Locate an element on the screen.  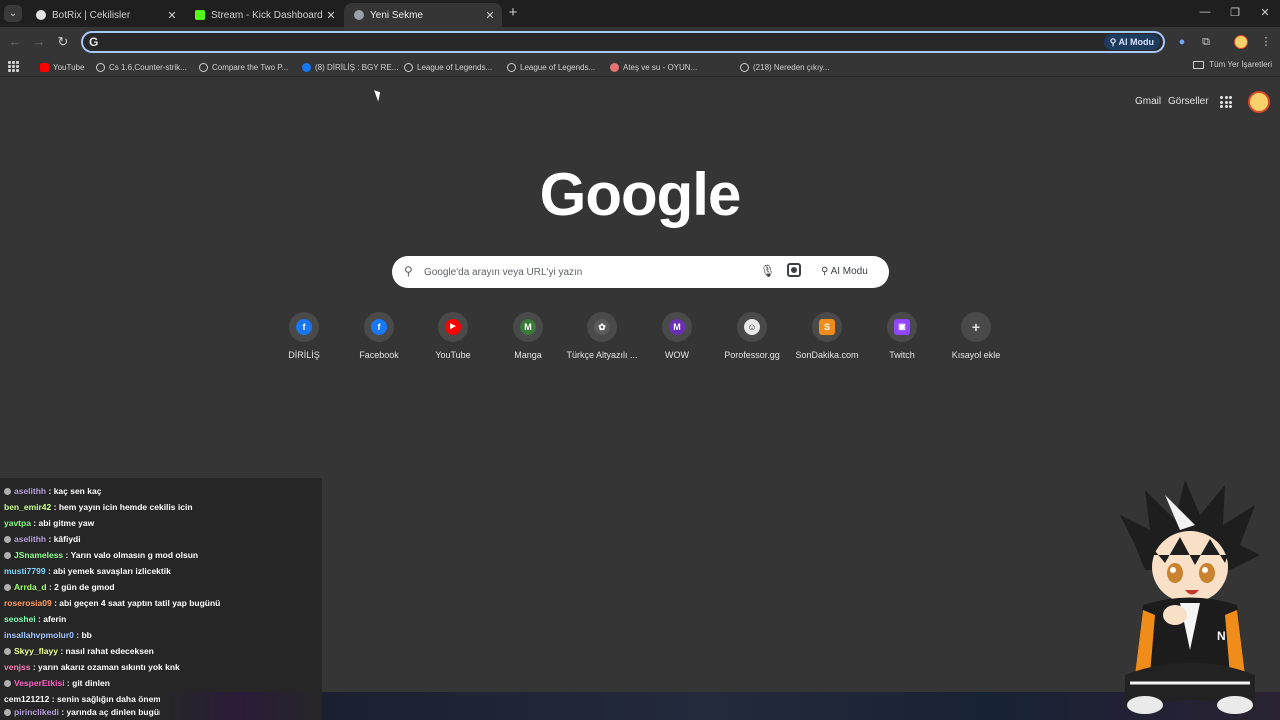
shortcut-youtube: ▶ YouTube is located at coordinates (453, 336).